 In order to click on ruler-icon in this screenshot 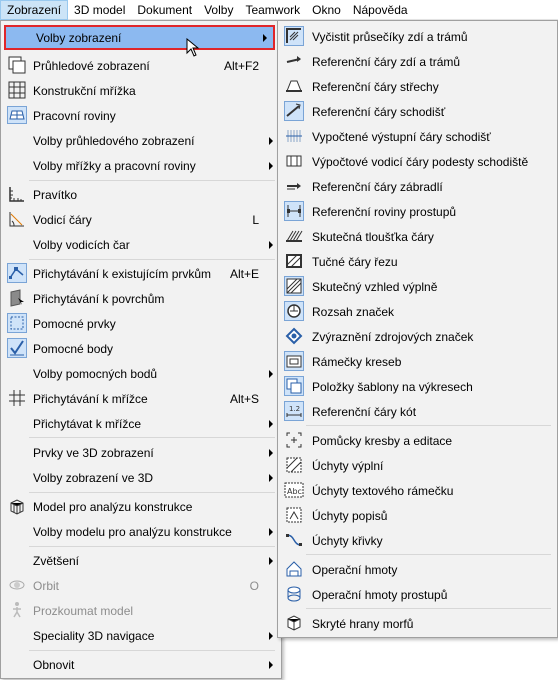, I will do `click(17, 194)`.